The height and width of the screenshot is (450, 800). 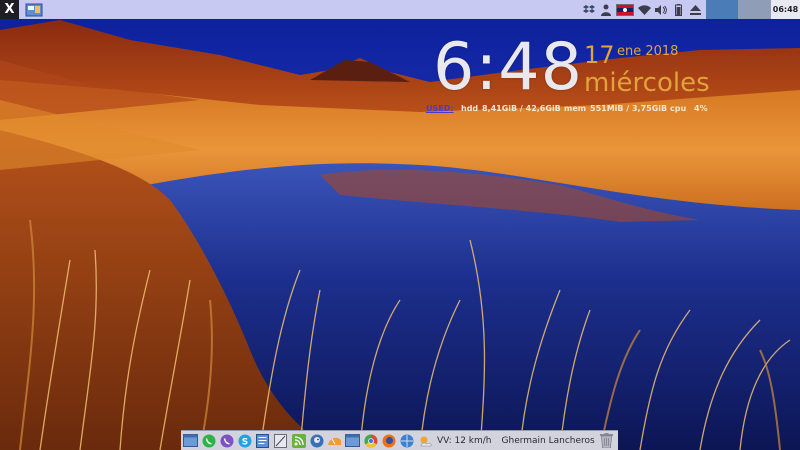 What do you see at coordinates (701, 108) in the screenshot?
I see `cpu-value: 4%` at bounding box center [701, 108].